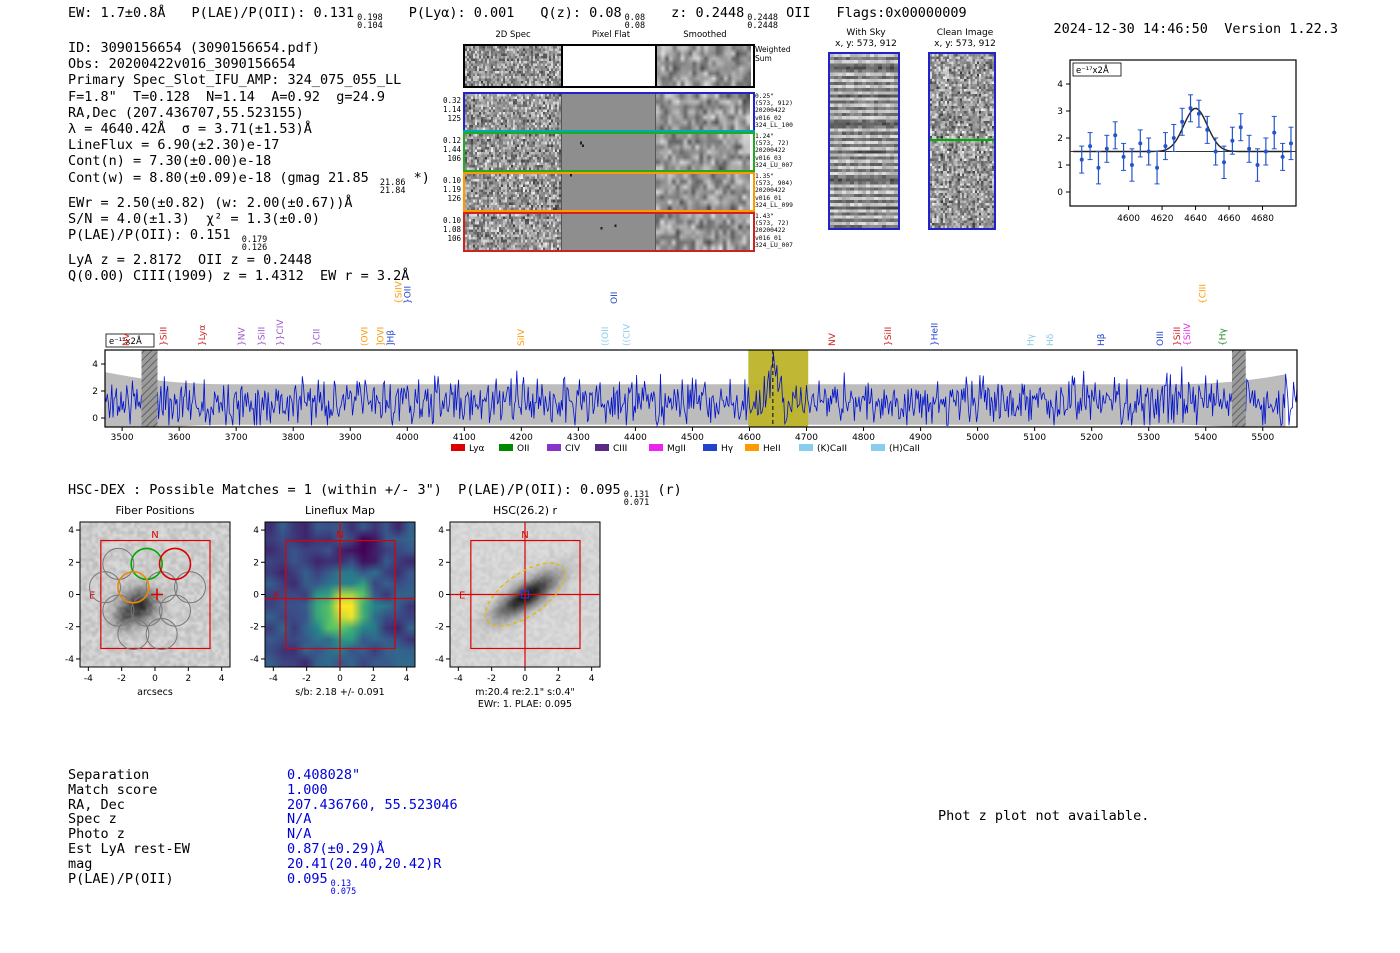 The width and height of the screenshot is (1400, 953). Describe the element at coordinates (350, 438) in the screenshot. I see `x-tick-label: 3900` at that location.